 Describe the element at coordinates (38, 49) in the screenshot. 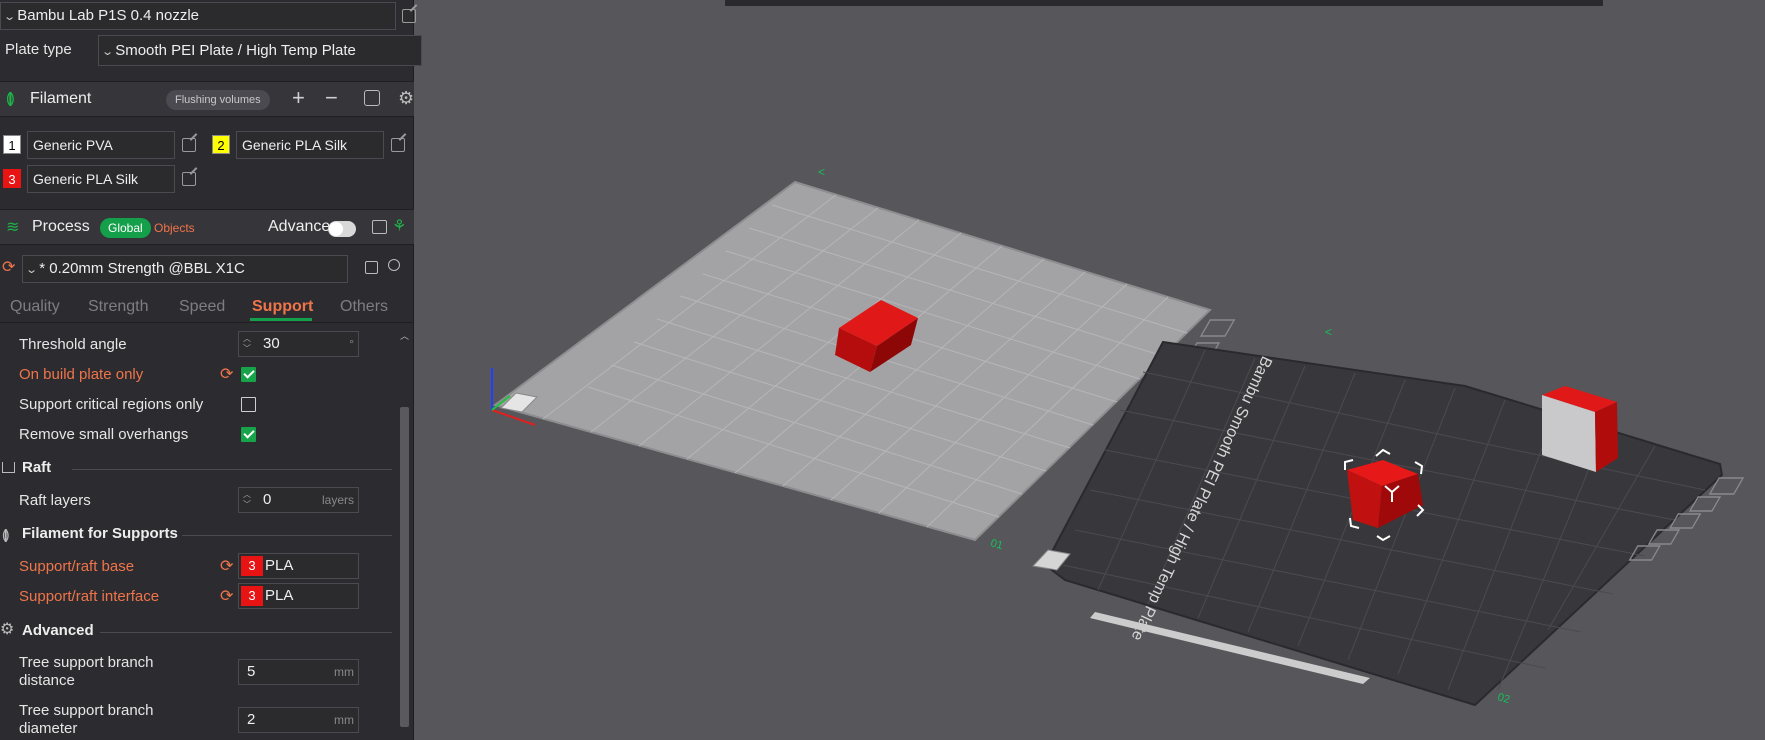

I see `plate-type-label: Plate type` at that location.